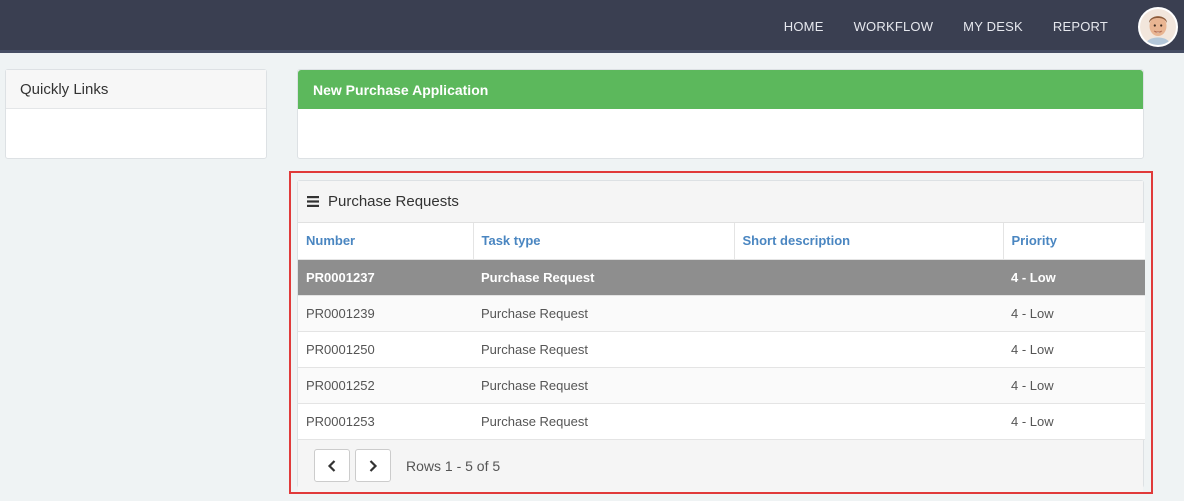  Describe the element at coordinates (720, 89) in the screenshot. I see `new-purchase-application-button: New Purchase Application` at that location.